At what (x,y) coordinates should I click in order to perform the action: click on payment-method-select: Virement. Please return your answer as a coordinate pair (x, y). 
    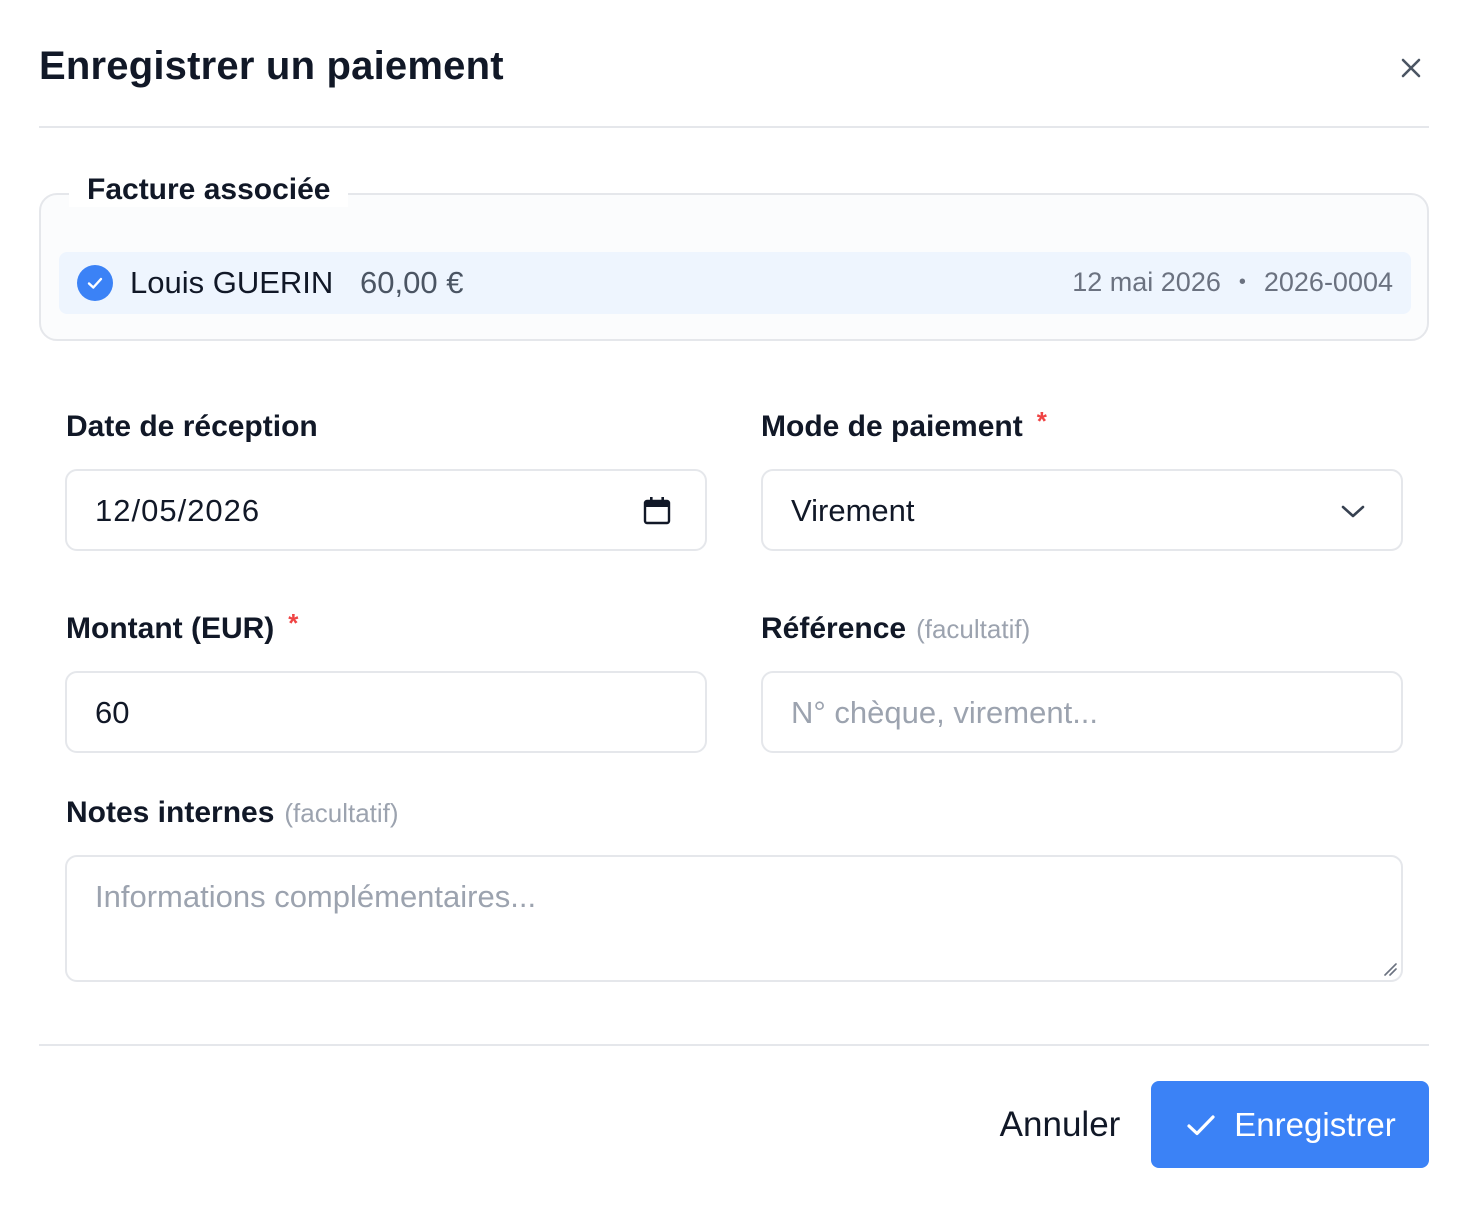
    Looking at the image, I should click on (1082, 510).